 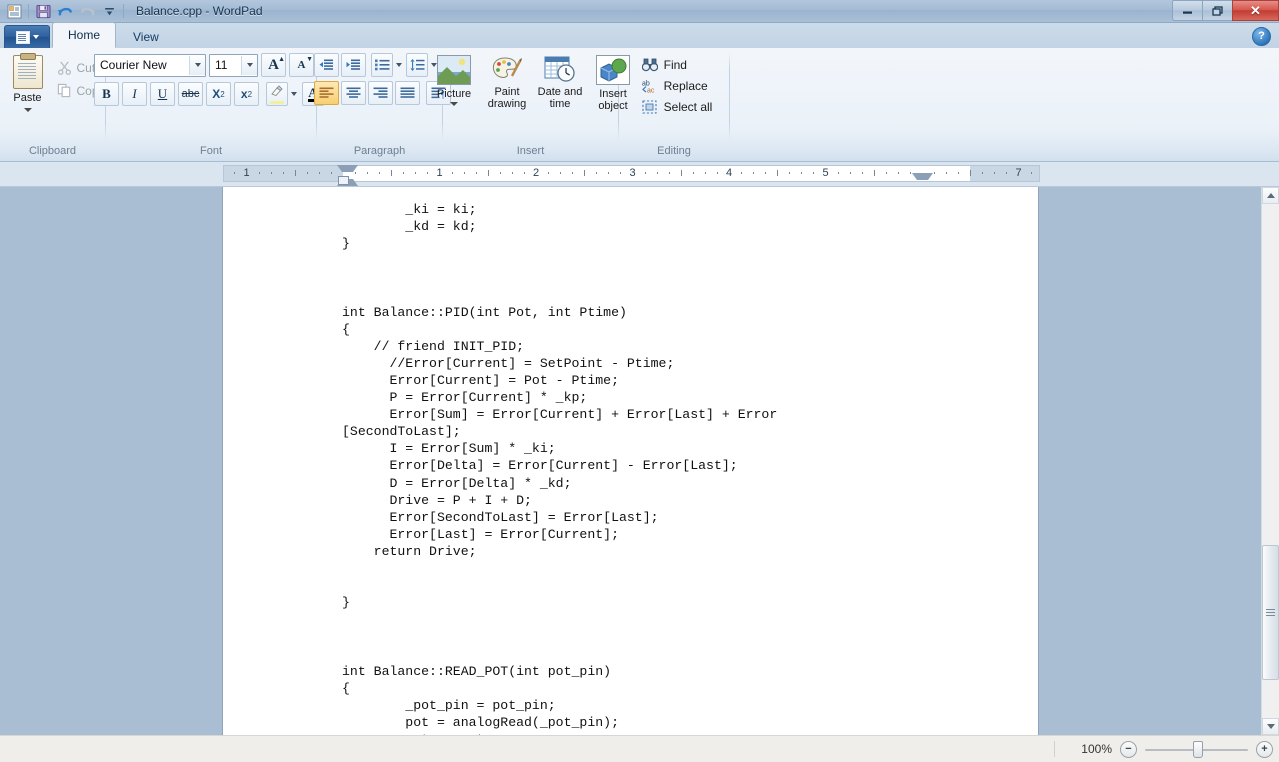 I want to click on bullets-button, so click(x=382, y=65).